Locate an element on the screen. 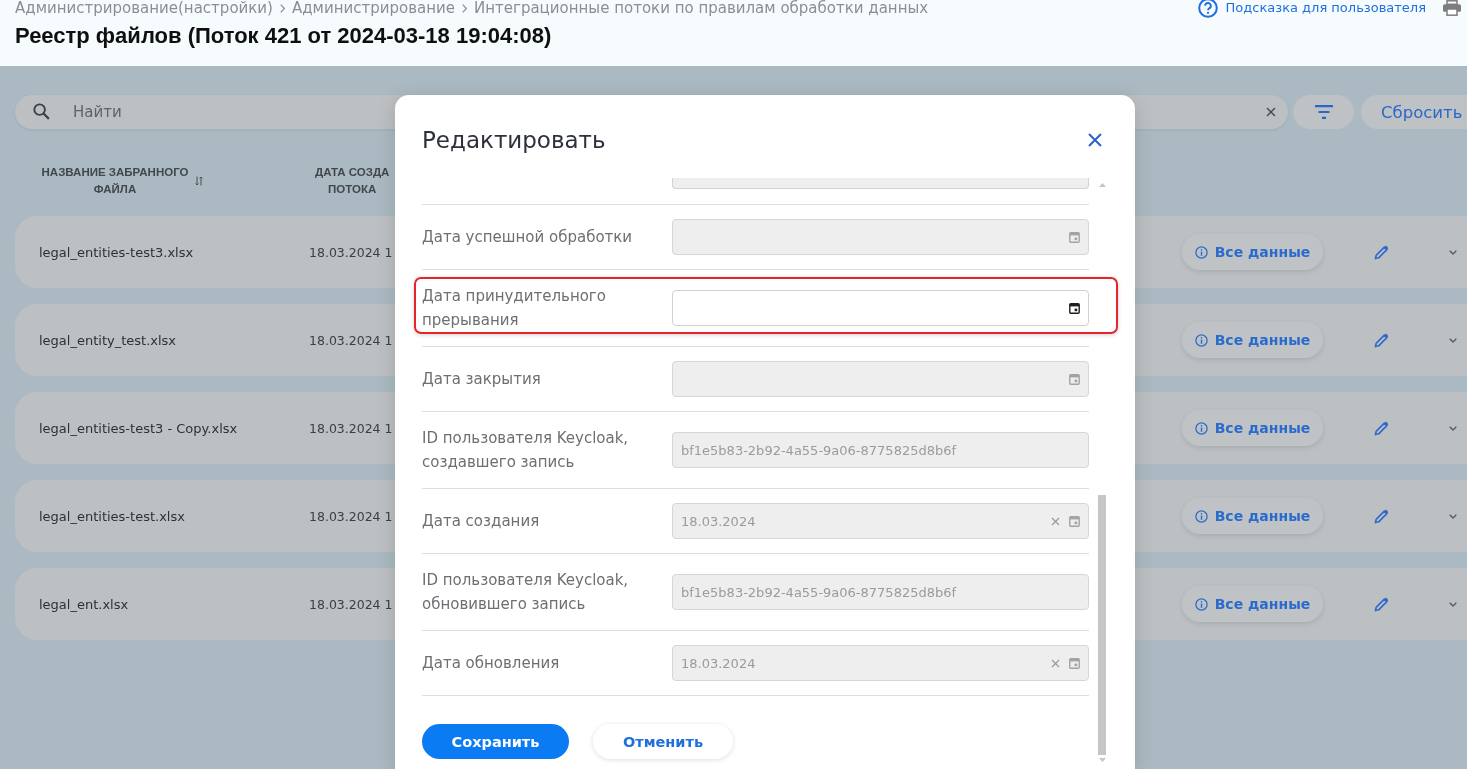 Image resolution: width=1467 pixels, height=769 pixels. reset-button: Сбросить is located at coordinates (1414, 112).